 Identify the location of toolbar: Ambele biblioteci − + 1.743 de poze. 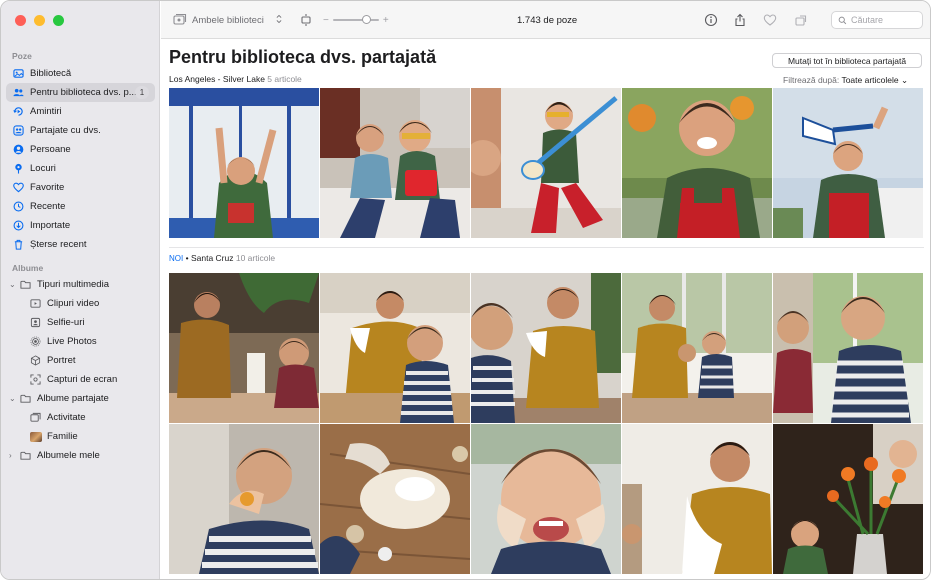
(545, 20).